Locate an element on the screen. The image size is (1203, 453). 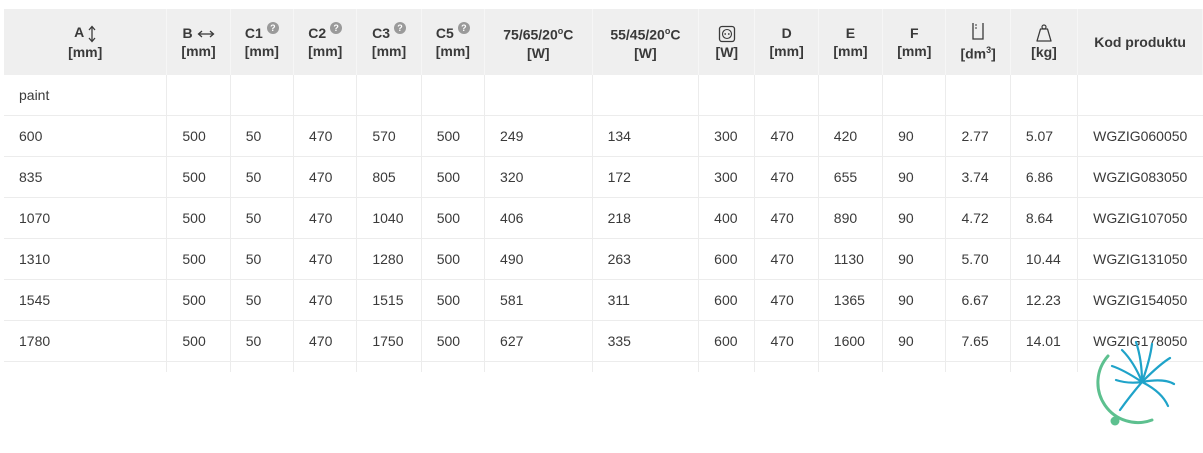
cell-a: 1070 is located at coordinates (86, 218).